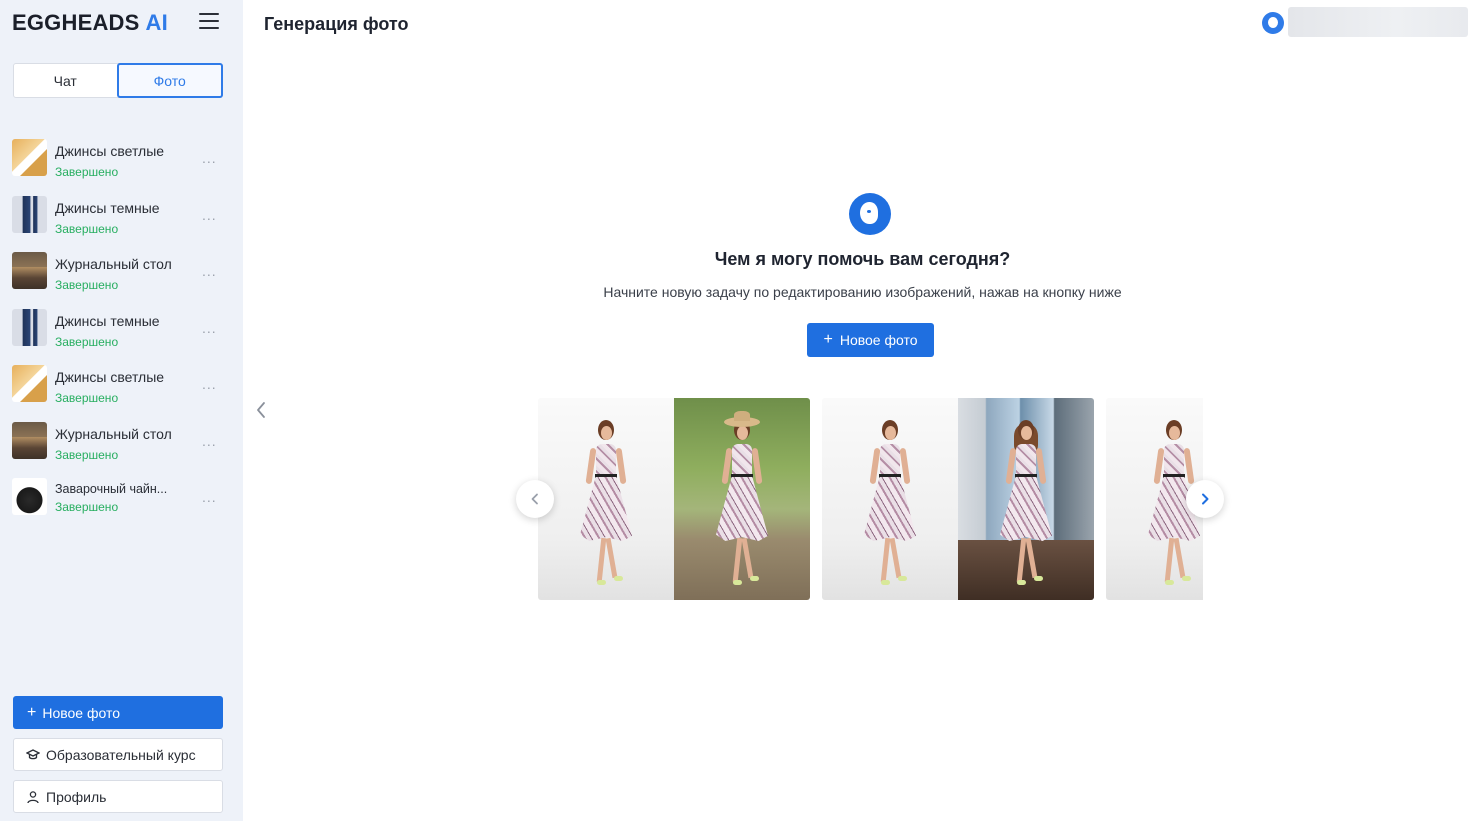 This screenshot has height=821, width=1482. Describe the element at coordinates (33, 796) in the screenshot. I see `user-icon` at that location.